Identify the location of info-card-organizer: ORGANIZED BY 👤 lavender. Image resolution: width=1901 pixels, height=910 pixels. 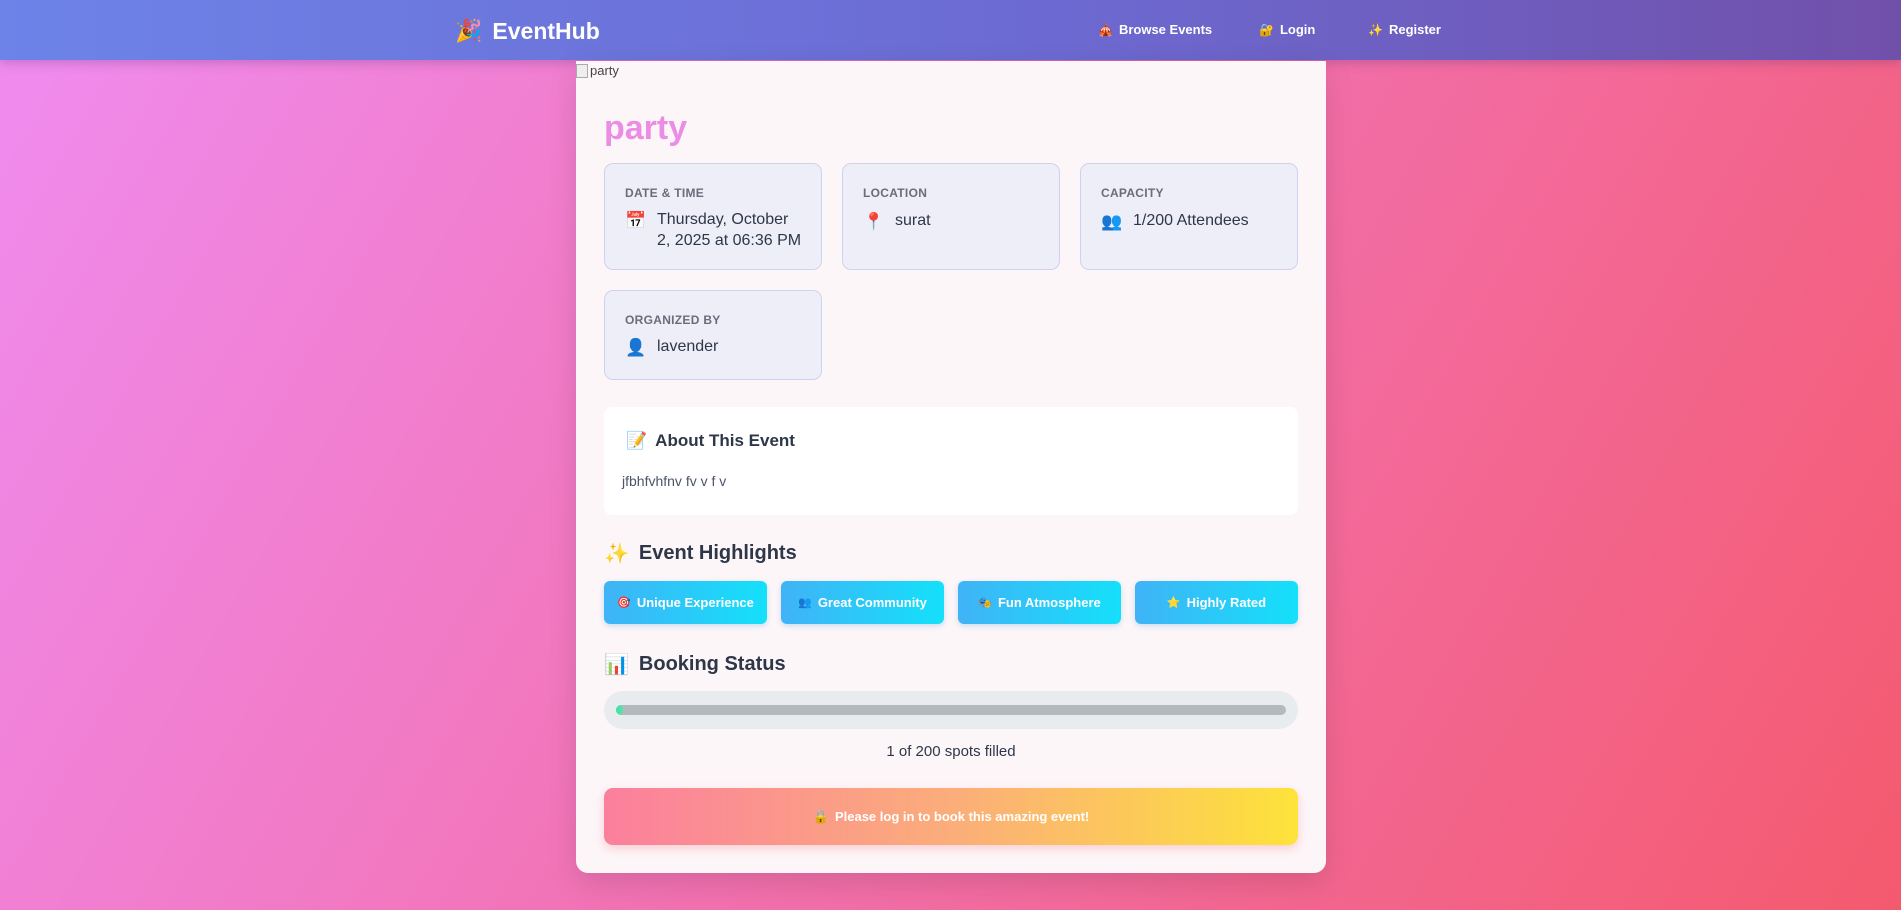
(713, 335).